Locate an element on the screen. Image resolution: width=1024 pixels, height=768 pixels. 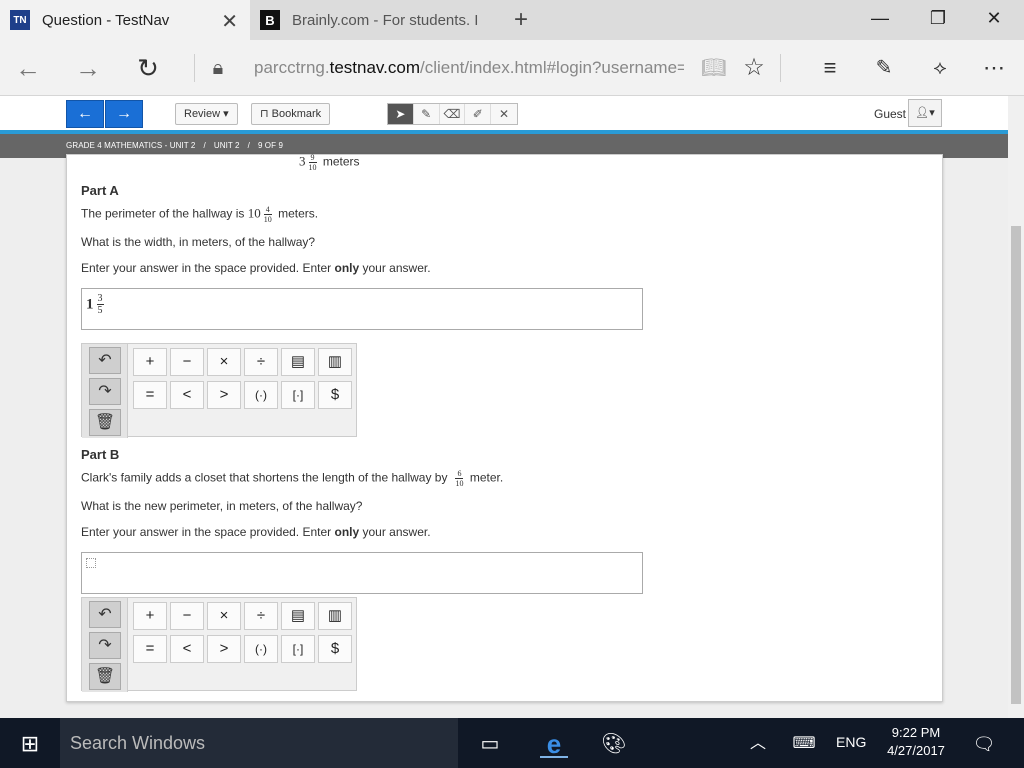
edge-browser-icon: e is located at coordinates (554, 744).